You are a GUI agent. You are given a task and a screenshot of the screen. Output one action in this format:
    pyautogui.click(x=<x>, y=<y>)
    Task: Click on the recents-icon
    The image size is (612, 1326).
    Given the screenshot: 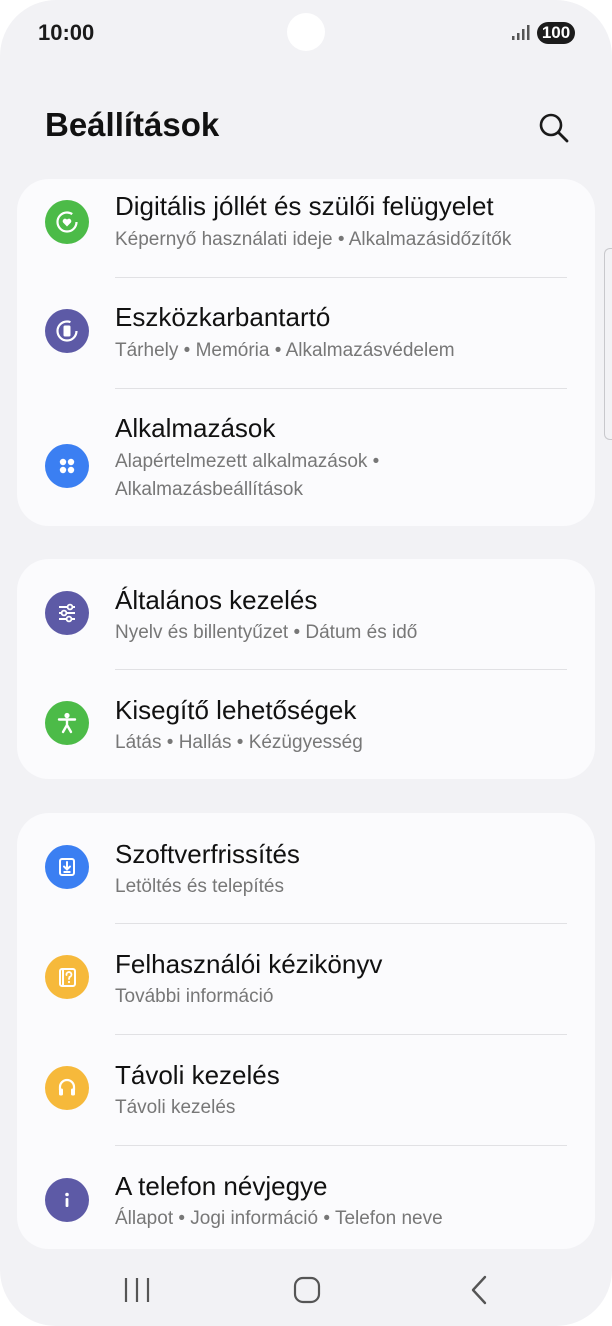 What is the action you would take?
    pyautogui.click(x=137, y=1290)
    